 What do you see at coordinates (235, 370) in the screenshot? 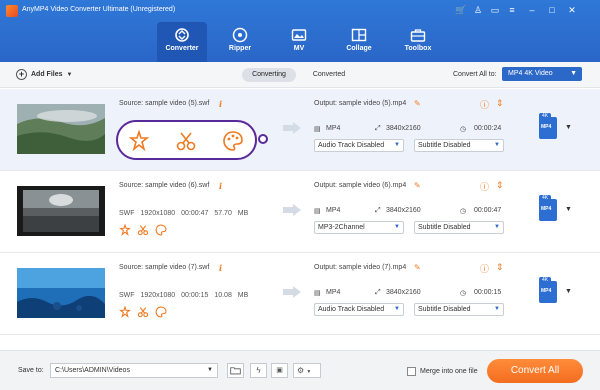
I see `open-folder-button` at bounding box center [235, 370].